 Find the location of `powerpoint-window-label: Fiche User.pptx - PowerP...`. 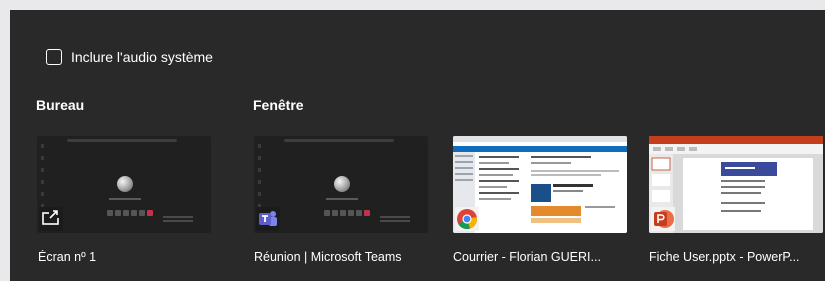

powerpoint-window-label: Fiche User.pptx - PowerP... is located at coordinates (724, 257).